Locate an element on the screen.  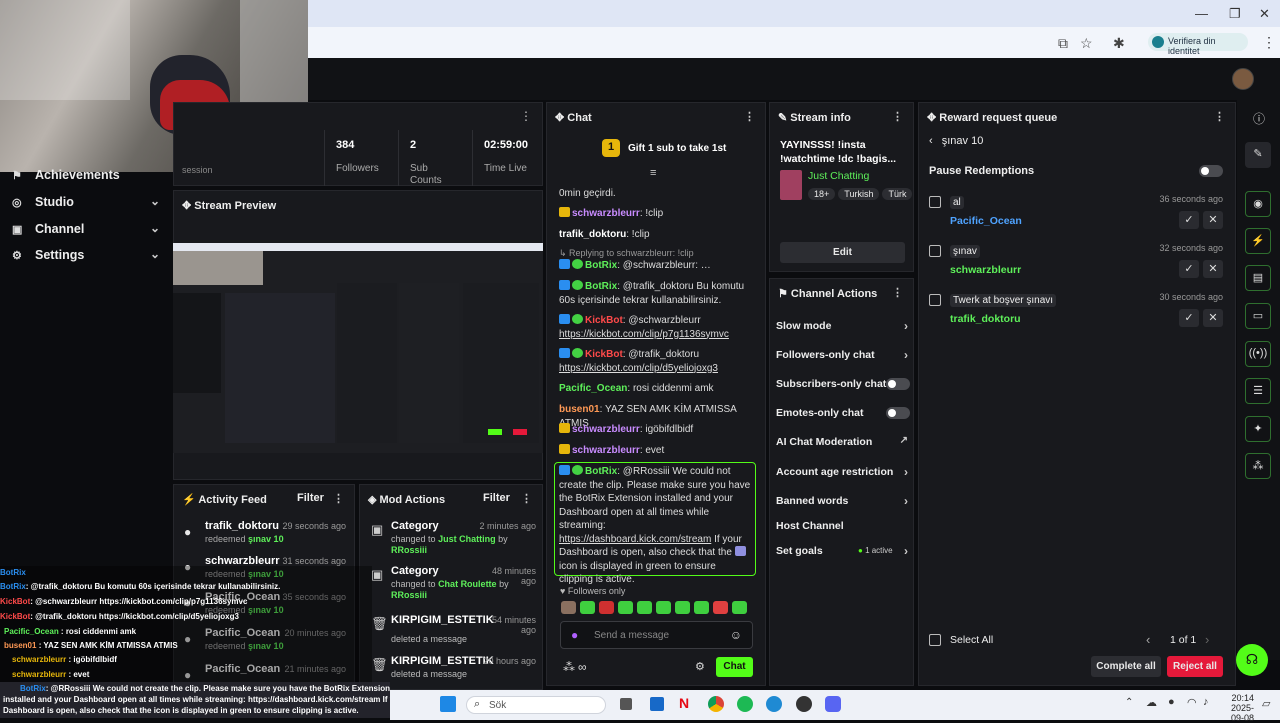
chrome-icon is located at coordinates (716, 704).